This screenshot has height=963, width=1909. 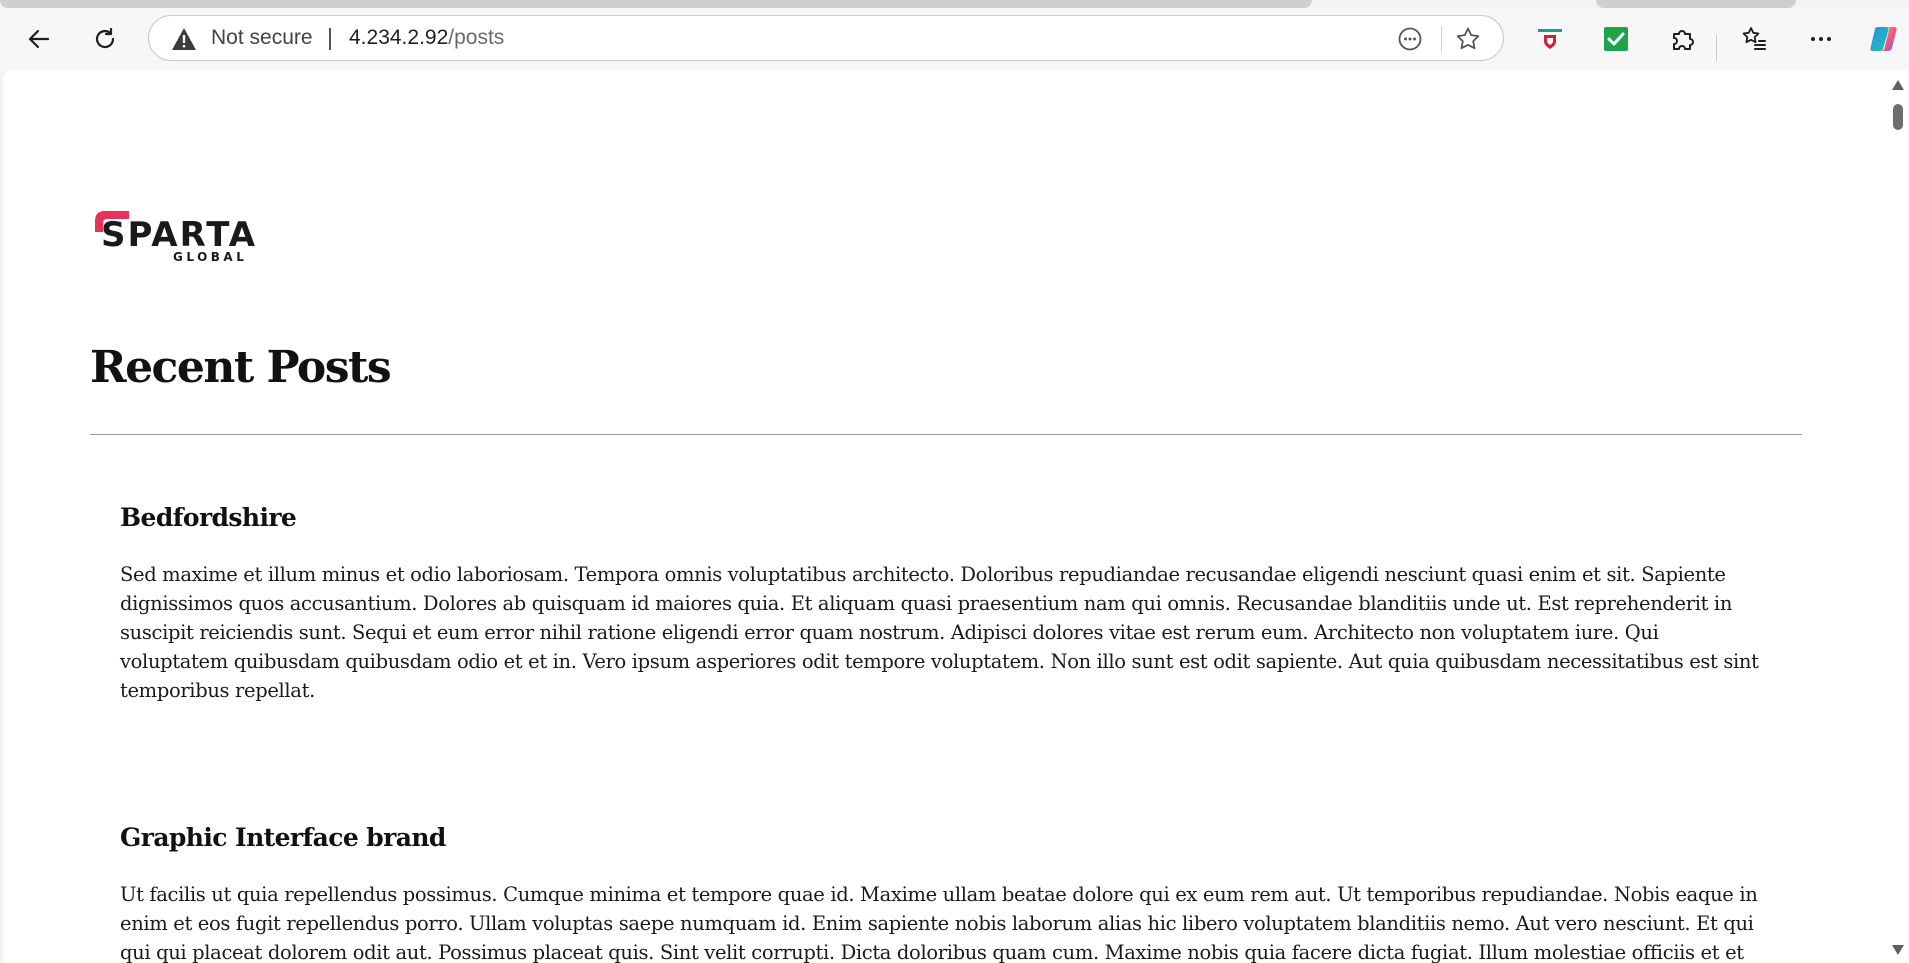 What do you see at coordinates (208, 517) in the screenshot?
I see `post-title: Bedfordshire` at bounding box center [208, 517].